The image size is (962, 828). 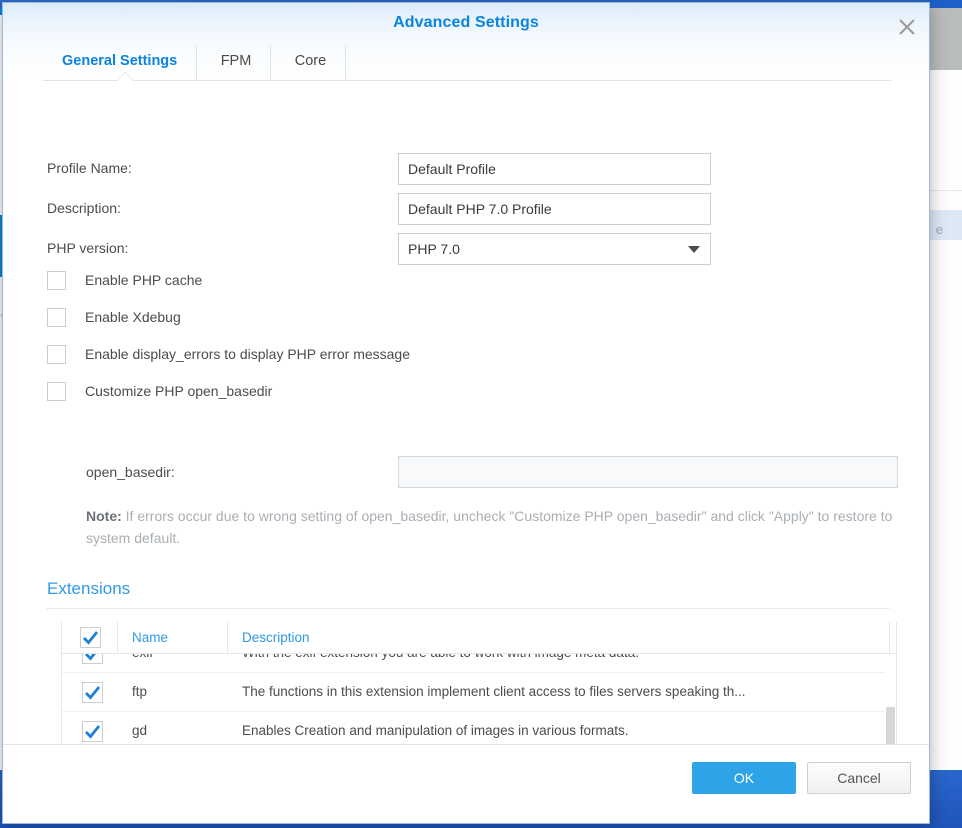 What do you see at coordinates (648, 472) in the screenshot?
I see `open-basedir-input` at bounding box center [648, 472].